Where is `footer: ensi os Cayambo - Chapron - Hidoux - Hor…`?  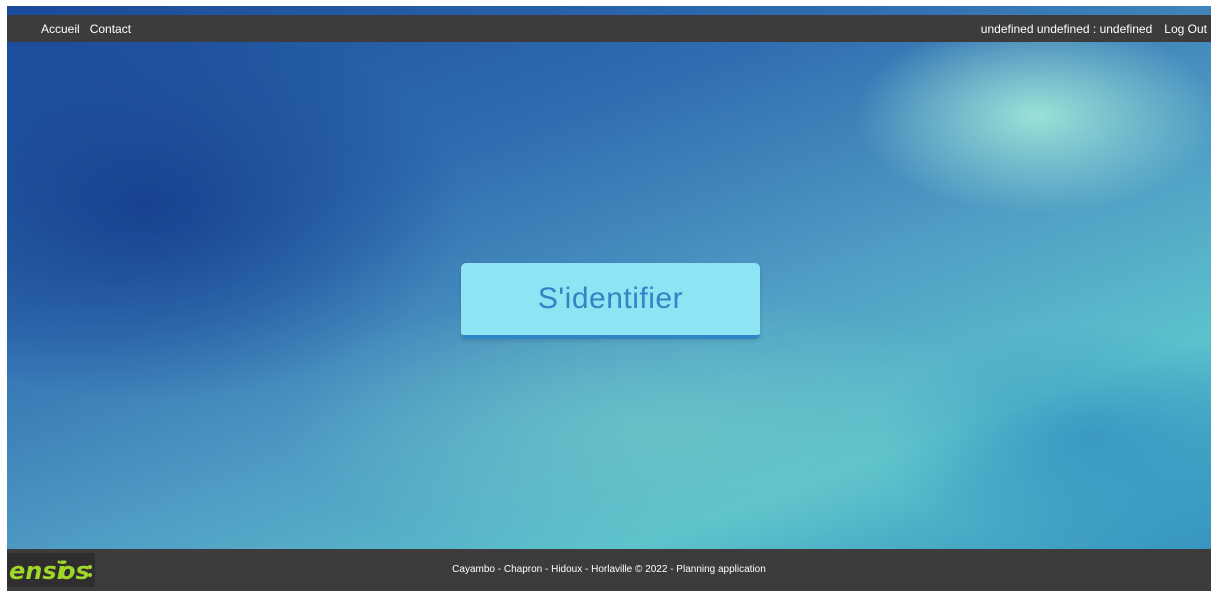
footer: ensi os Cayambo - Chapron - Hidoux - Hor… is located at coordinates (609, 570).